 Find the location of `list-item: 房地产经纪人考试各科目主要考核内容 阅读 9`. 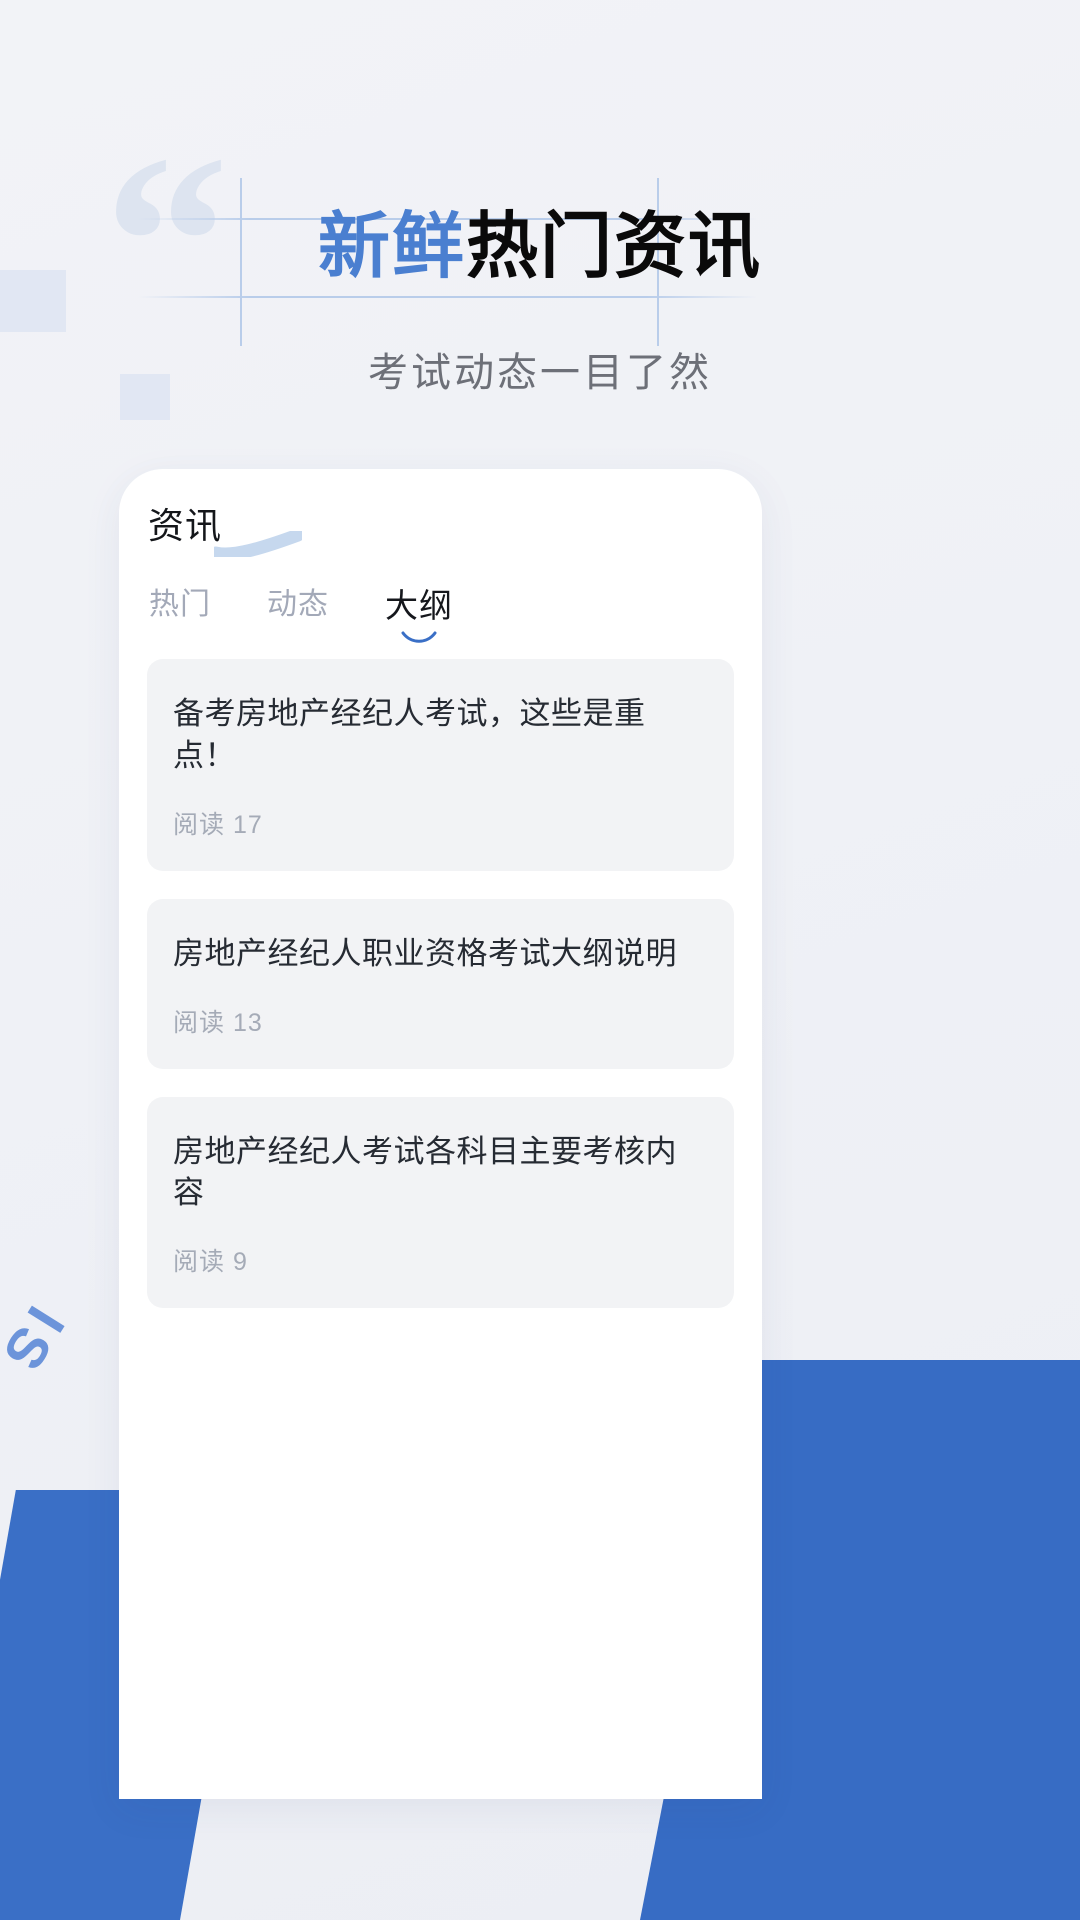

list-item: 房地产经纪人考试各科目主要考核内容 阅读 9 is located at coordinates (440, 1202).